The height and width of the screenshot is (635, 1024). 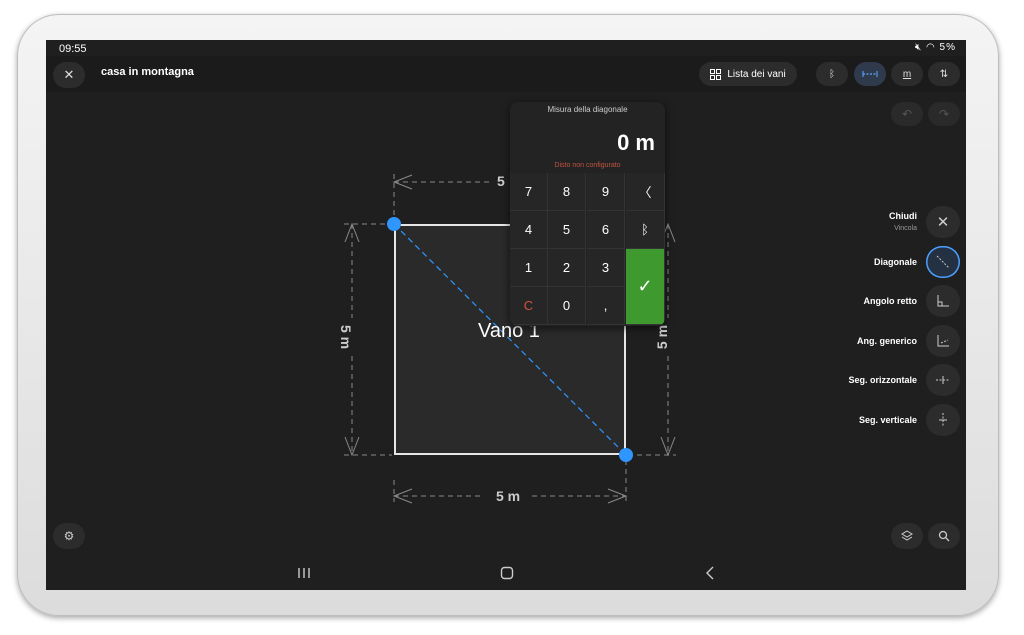 I want to click on search-button, so click(x=944, y=536).